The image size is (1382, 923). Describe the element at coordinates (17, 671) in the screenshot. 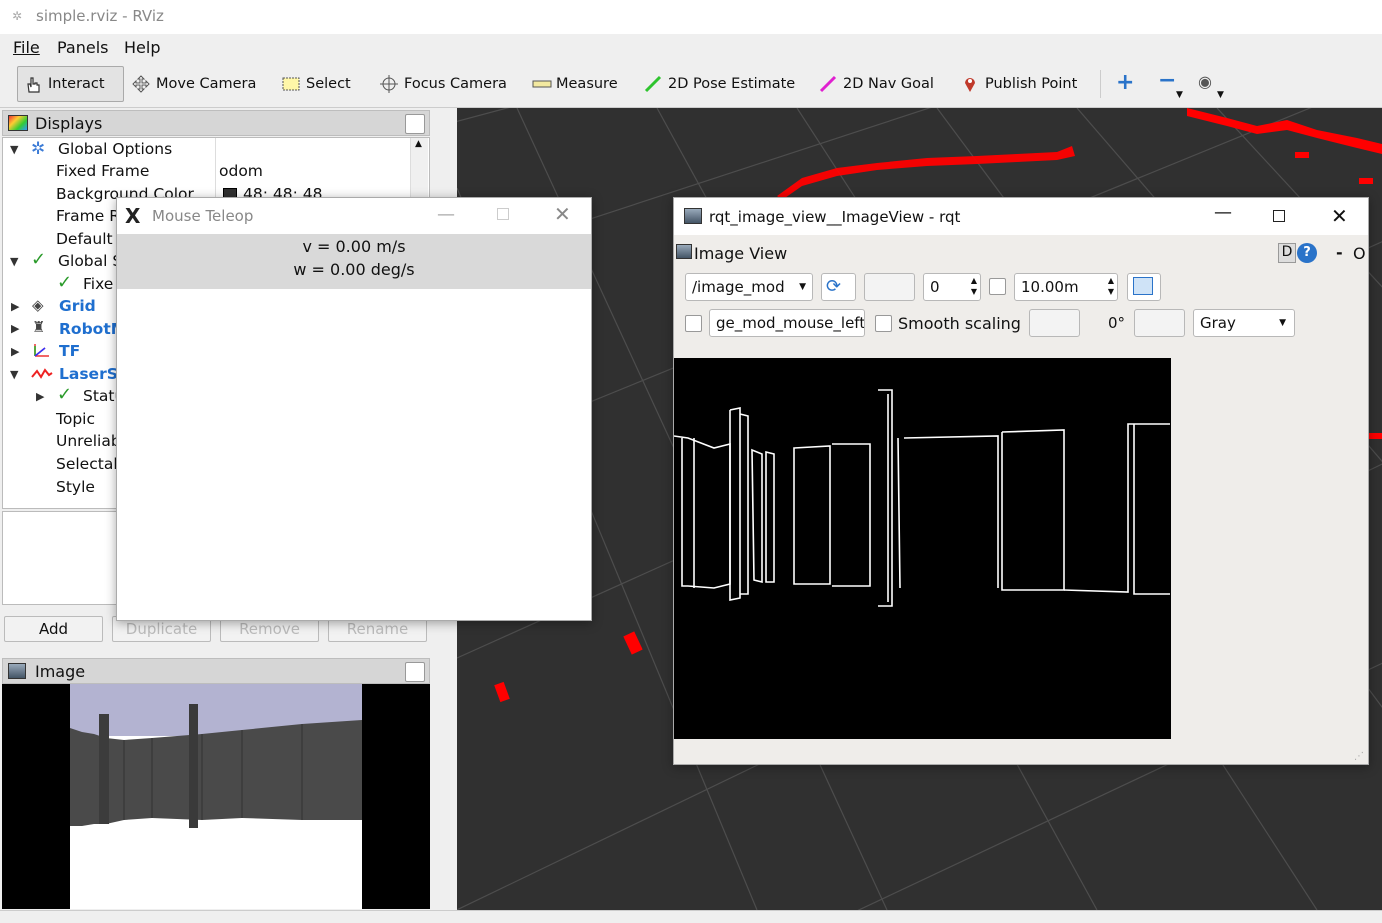

I see `image-icon` at that location.